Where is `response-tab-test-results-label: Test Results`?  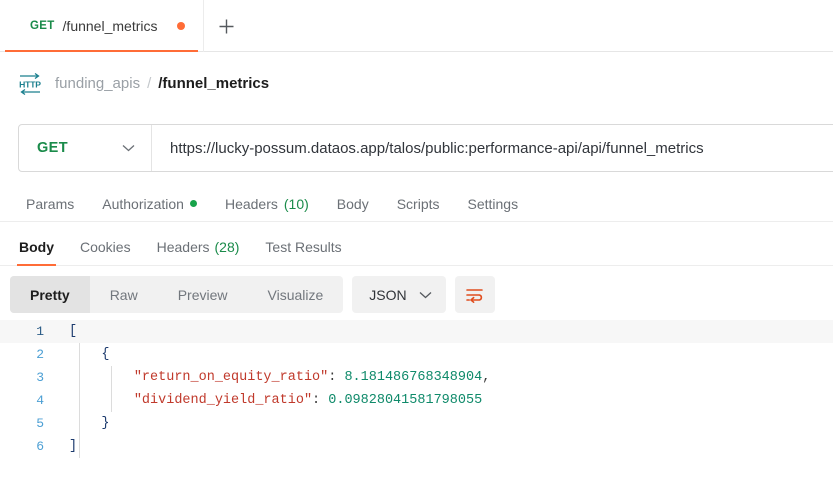 response-tab-test-results-label: Test Results is located at coordinates (303, 246).